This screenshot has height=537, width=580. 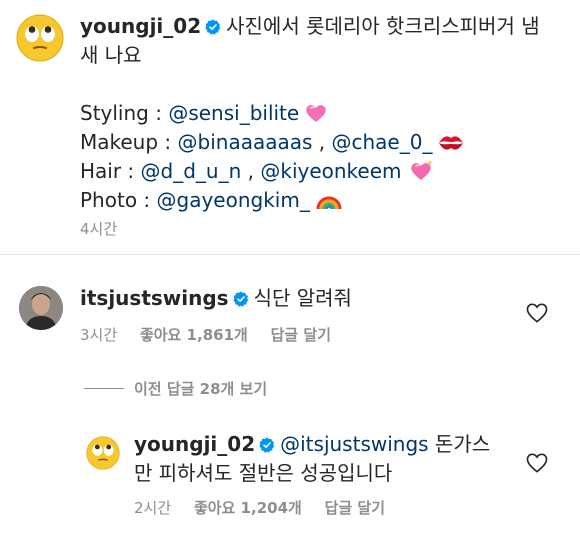 I want to click on reply-likes-count: 좋아요 1,204개, so click(x=248, y=508).